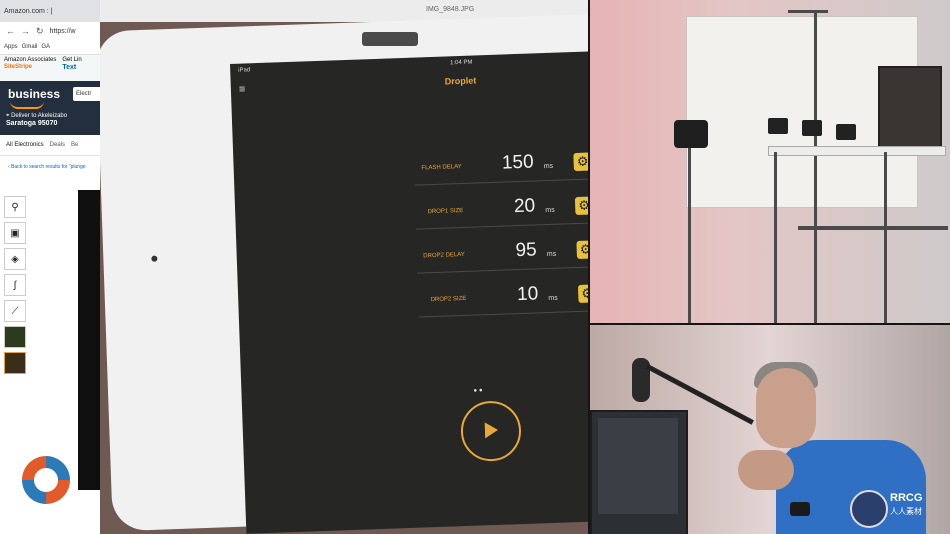 The width and height of the screenshot is (950, 534). What do you see at coordinates (40, 31) in the screenshot?
I see `reload-icon: ↻` at bounding box center [40, 31].